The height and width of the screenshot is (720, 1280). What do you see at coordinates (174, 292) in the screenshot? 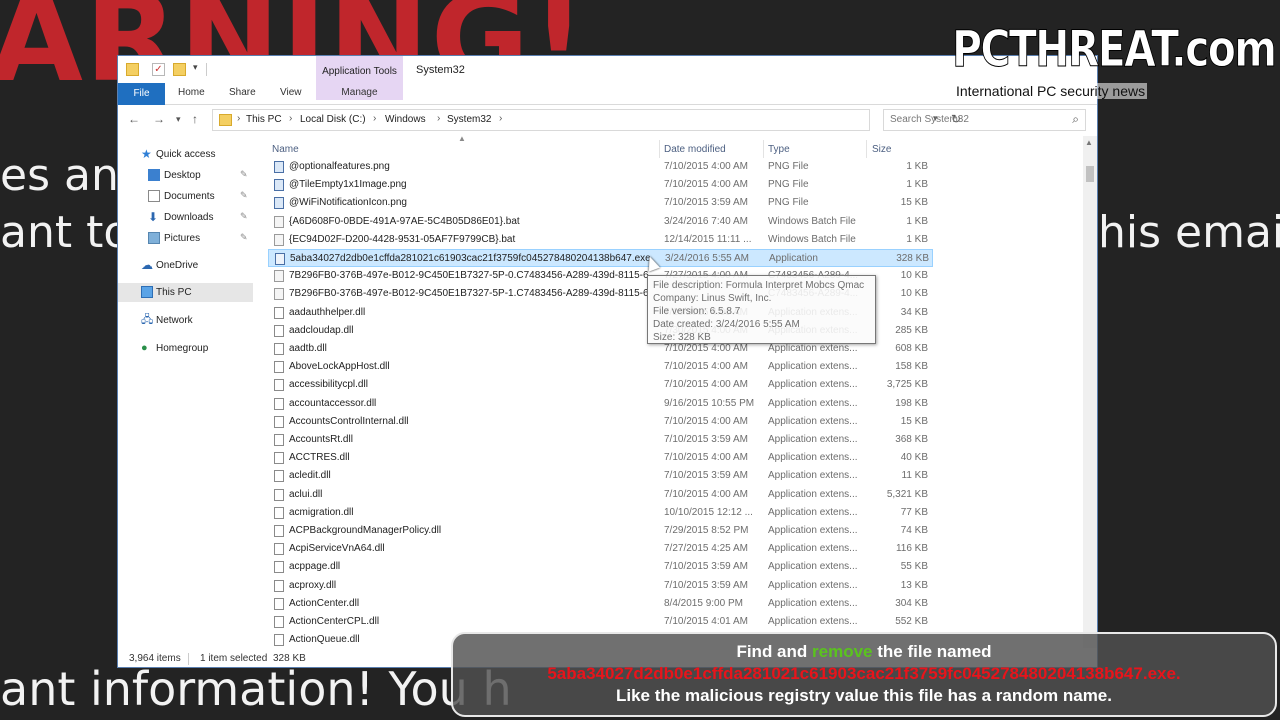
I see `sidebar-item-label: This PC` at bounding box center [174, 292].